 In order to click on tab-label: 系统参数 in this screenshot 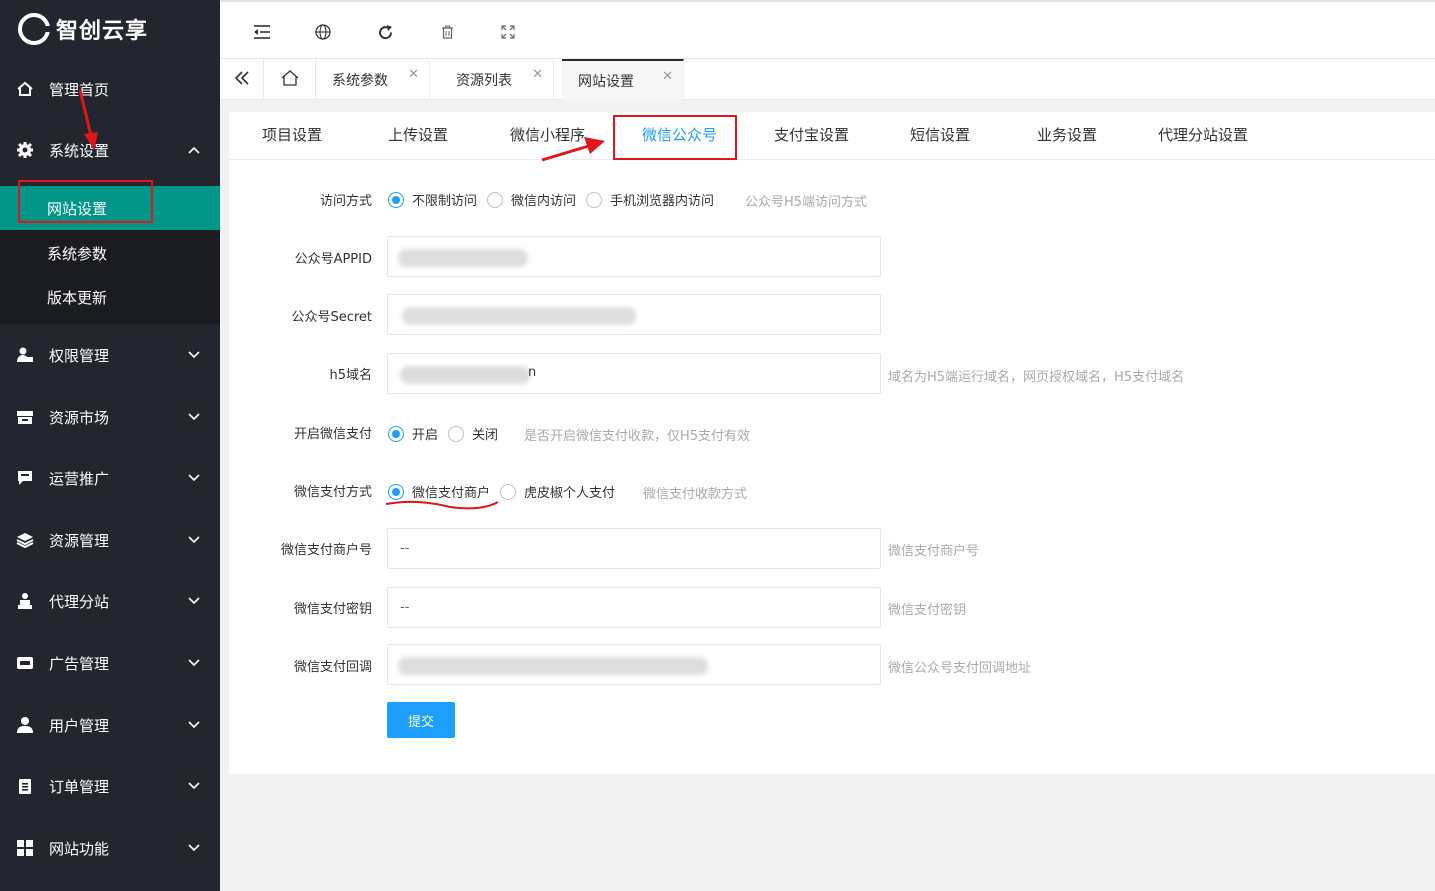, I will do `click(360, 80)`.